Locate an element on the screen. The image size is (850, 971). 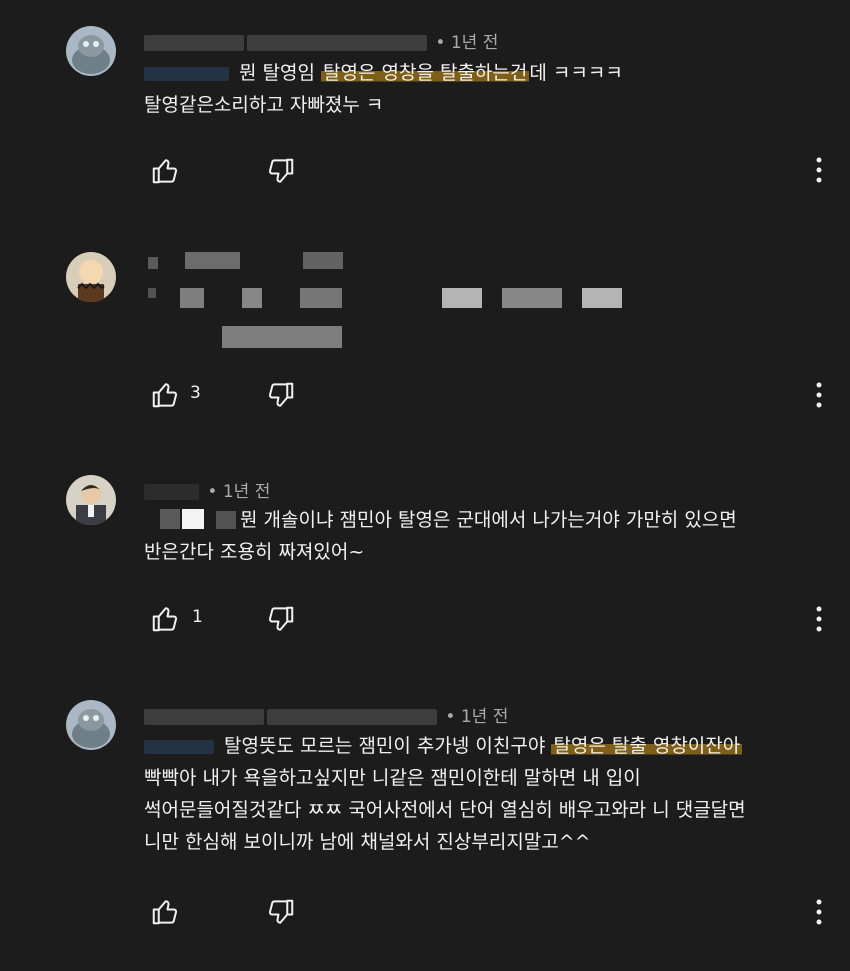
comment-actions: 3 is located at coordinates (490, 395).